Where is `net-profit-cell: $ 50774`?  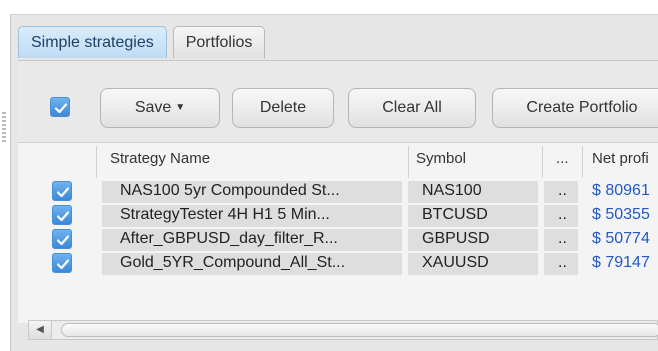
net-profit-cell: $ 50774 is located at coordinates (621, 238).